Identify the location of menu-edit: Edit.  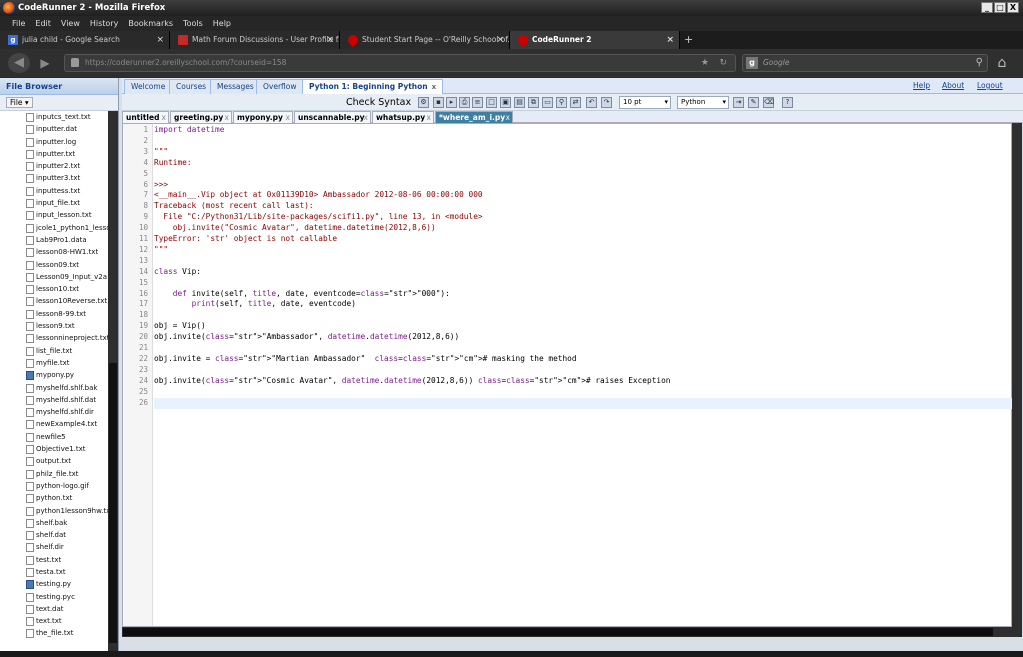
(43, 23).